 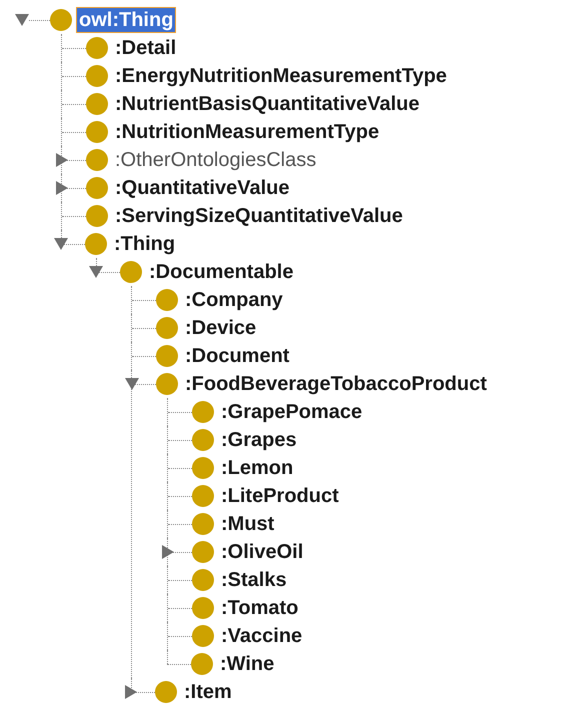 What do you see at coordinates (336, 384) in the screenshot?
I see `class-label: :FoodBeverageTobaccoProduct` at bounding box center [336, 384].